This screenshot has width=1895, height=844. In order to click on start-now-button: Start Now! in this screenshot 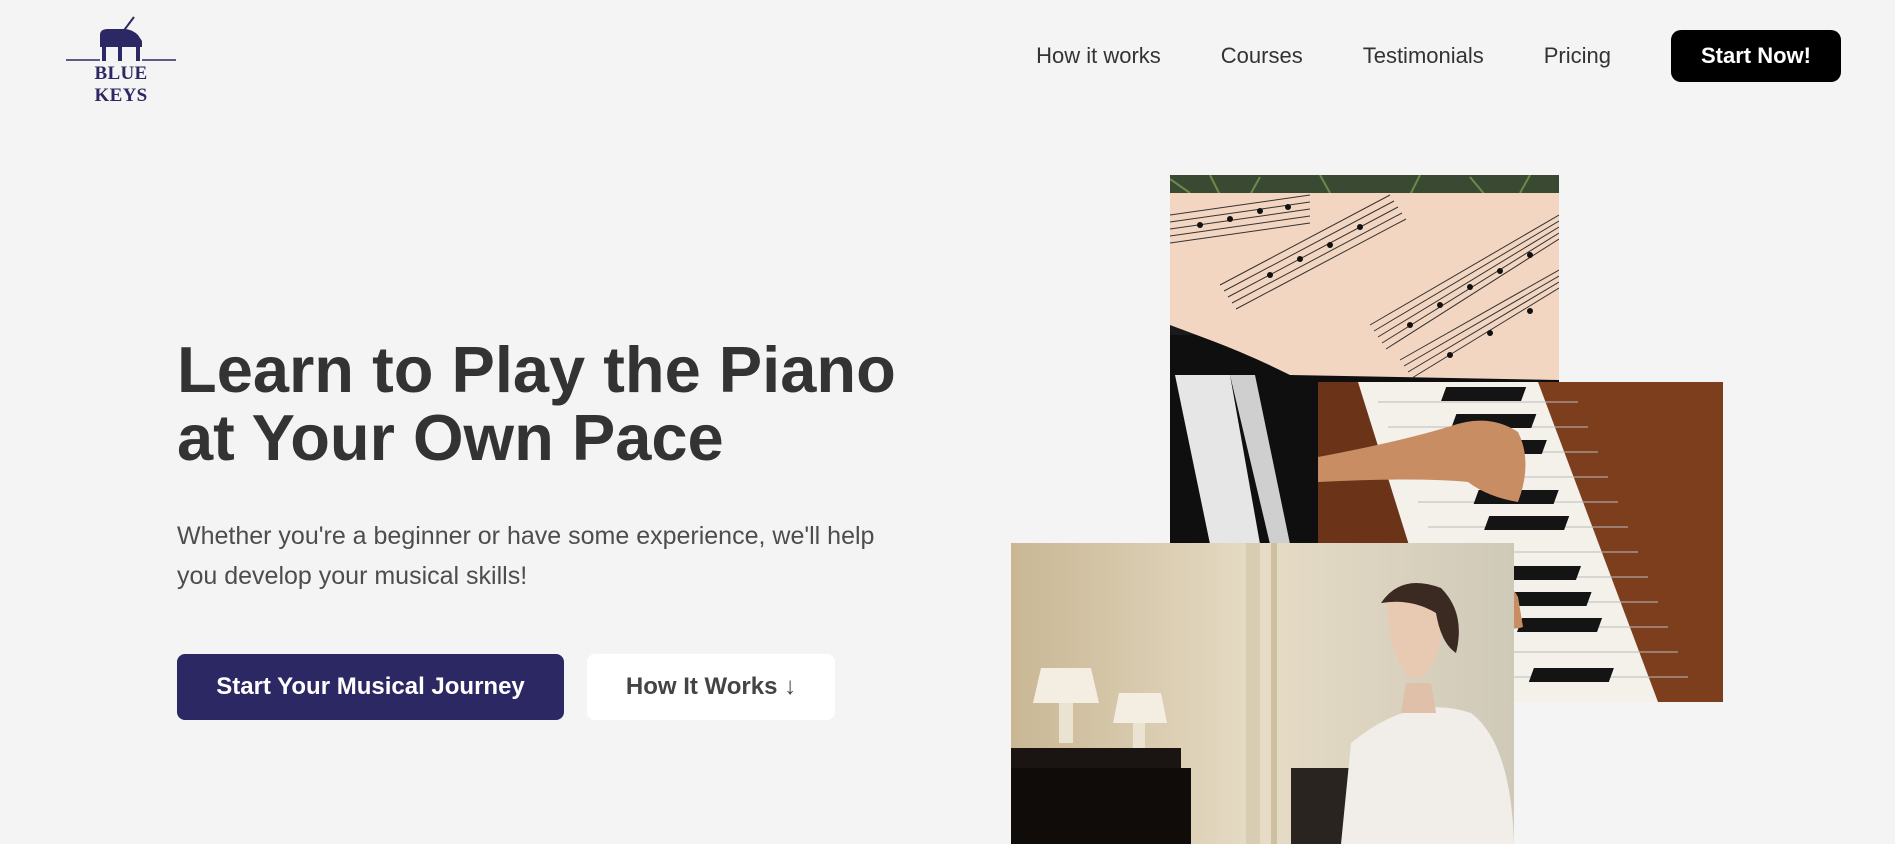, I will do `click(1756, 56)`.